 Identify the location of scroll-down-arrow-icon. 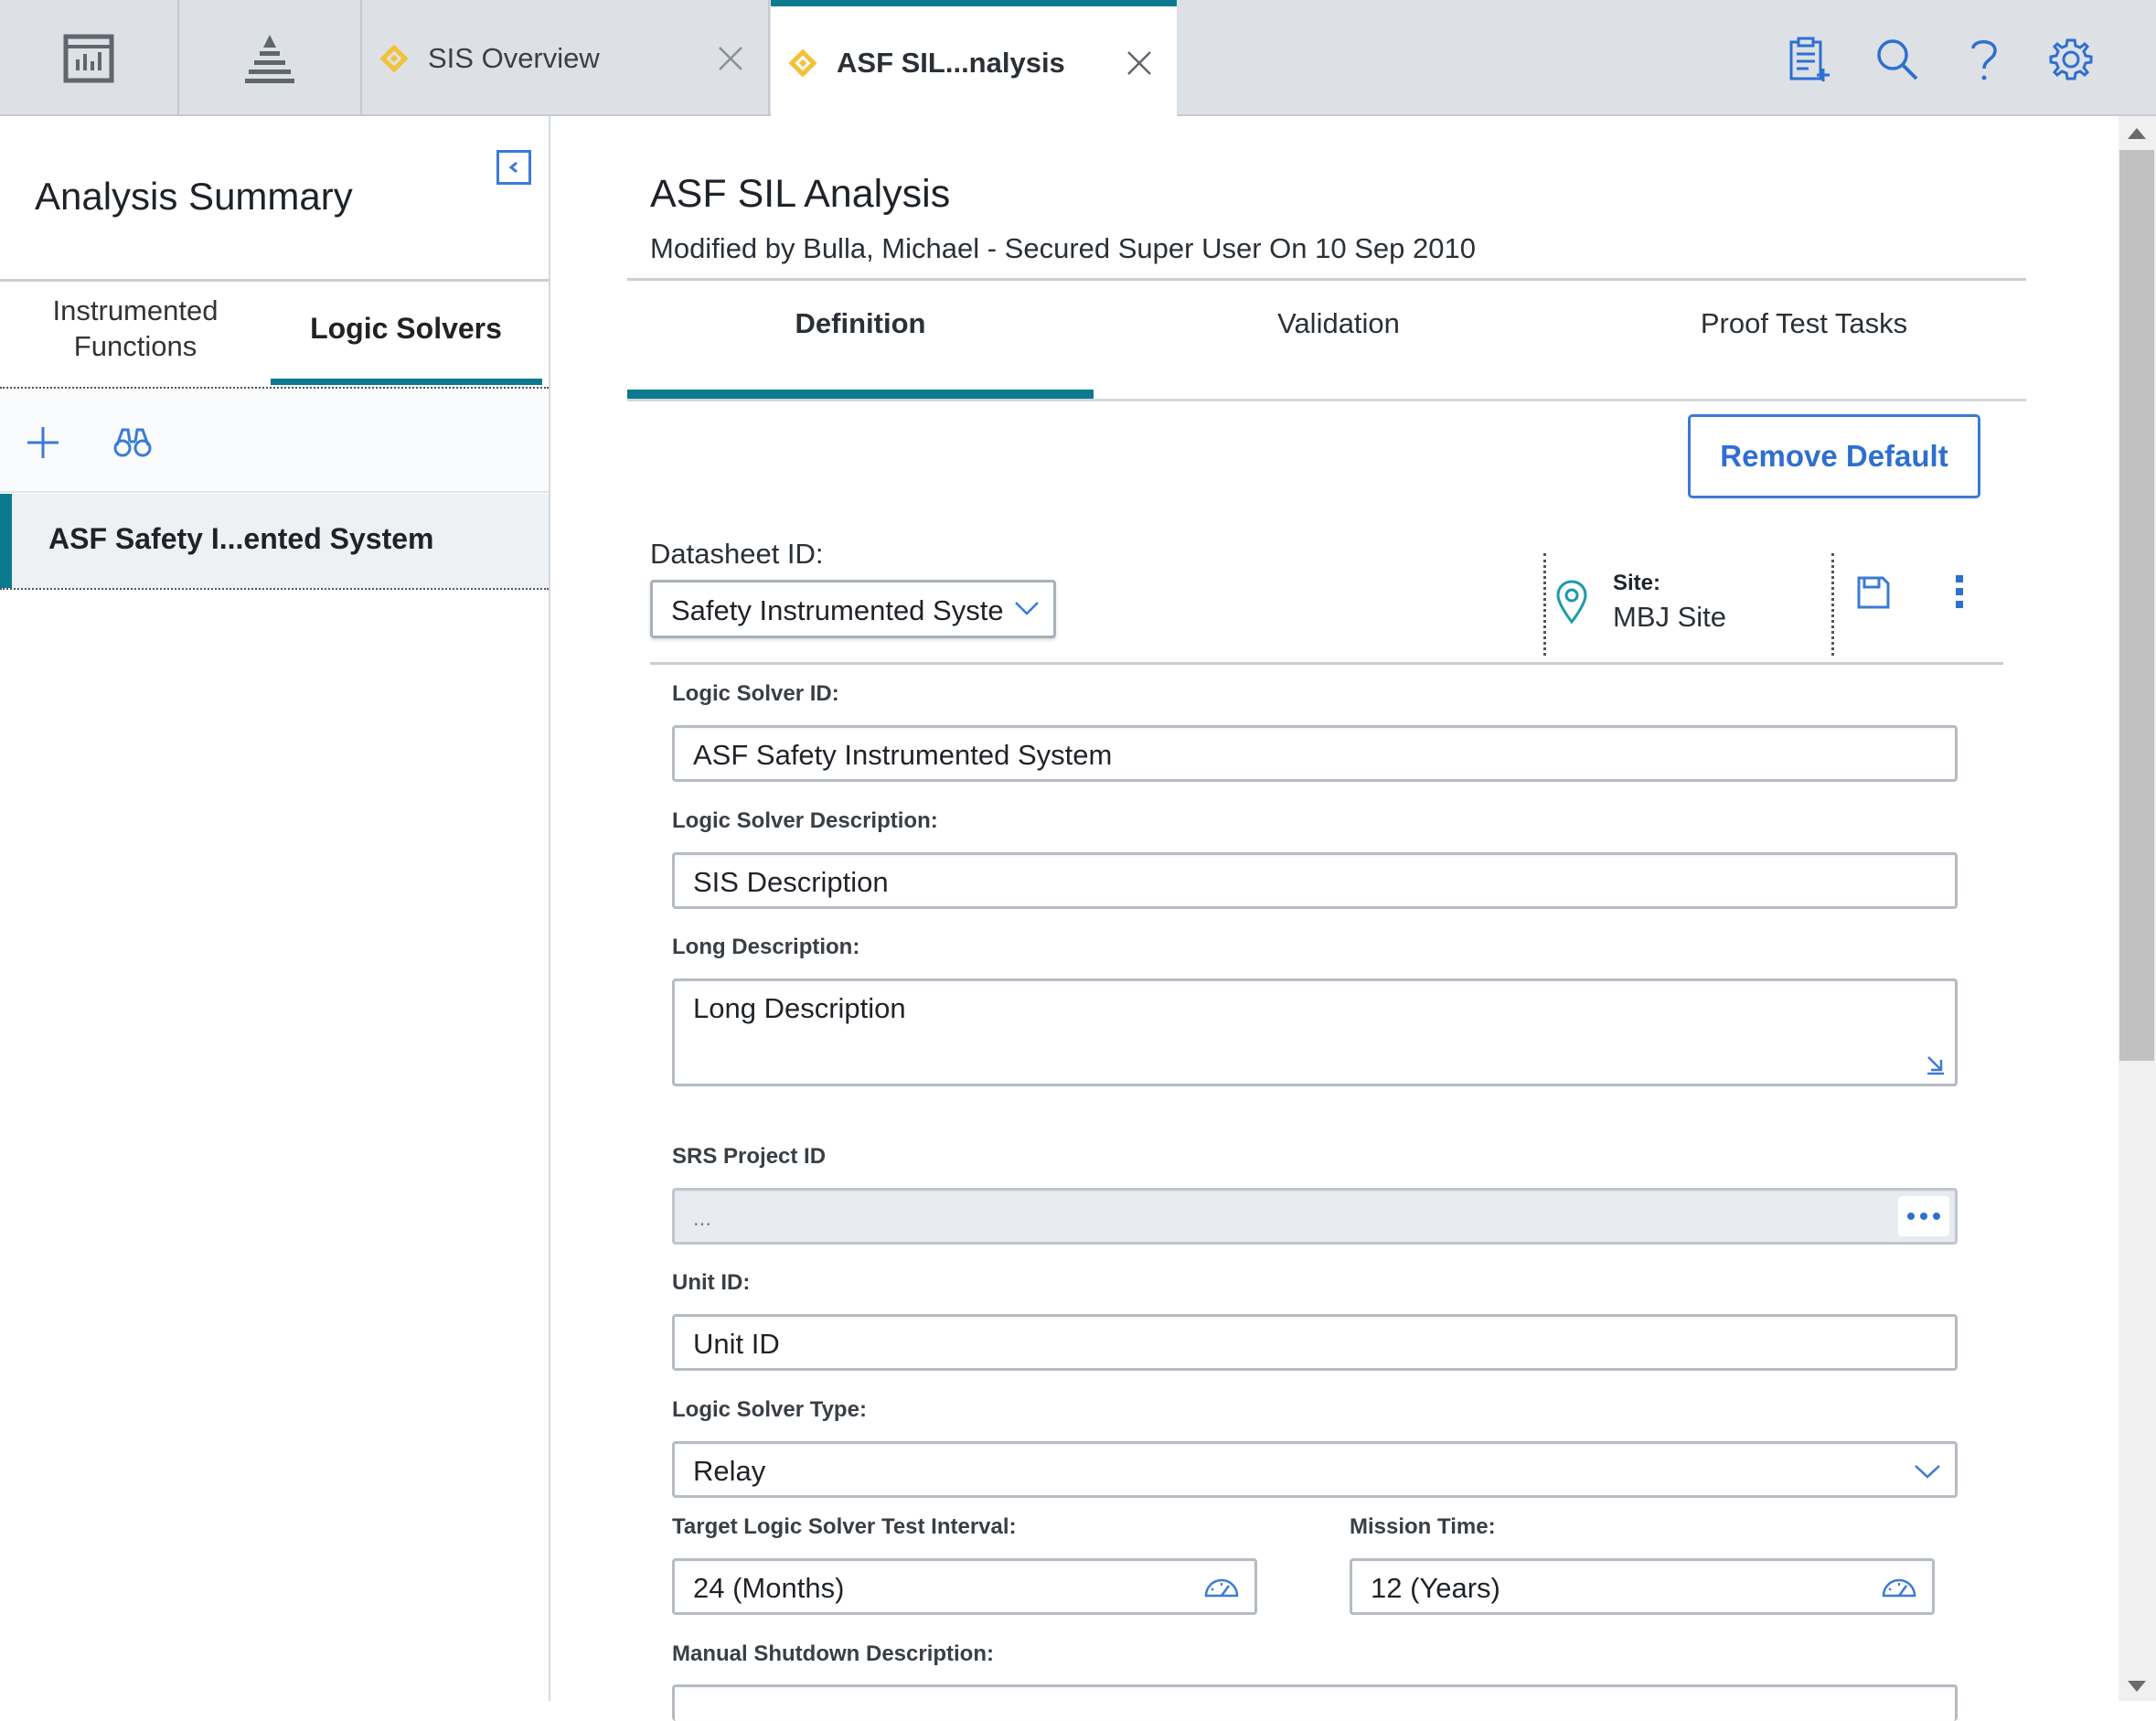
(2137, 1686).